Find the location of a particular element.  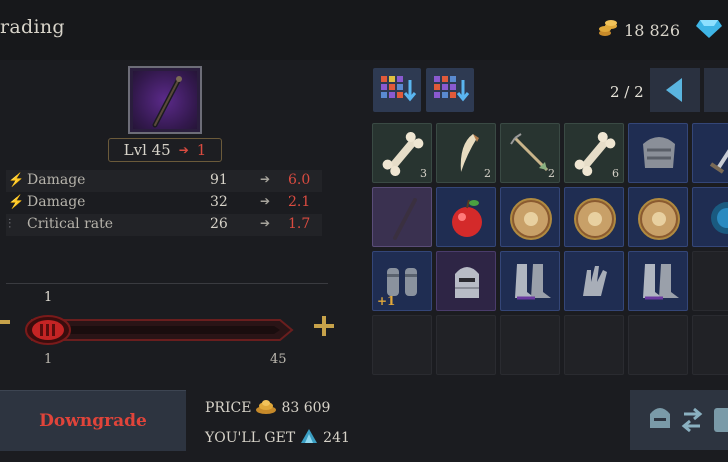

item-count: 6 is located at coordinates (615, 173).